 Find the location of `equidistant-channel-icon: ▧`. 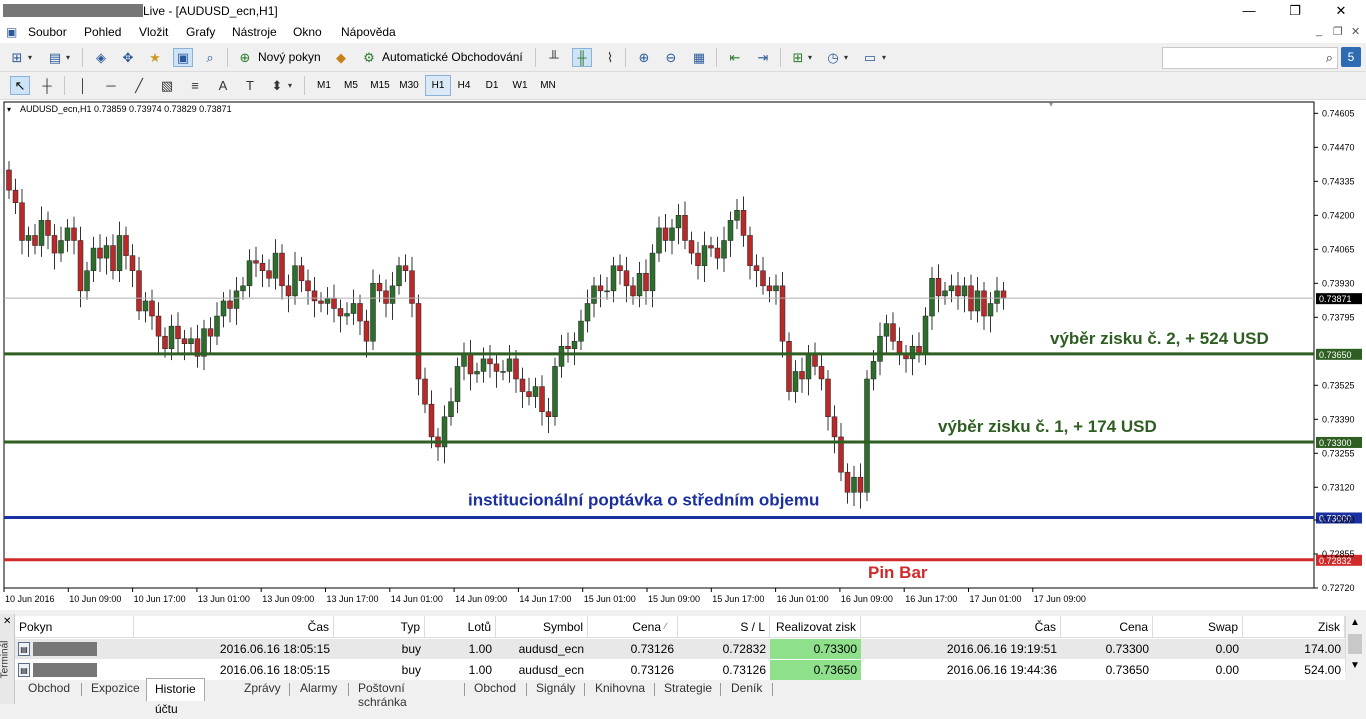

equidistant-channel-icon: ▧ is located at coordinates (167, 85).